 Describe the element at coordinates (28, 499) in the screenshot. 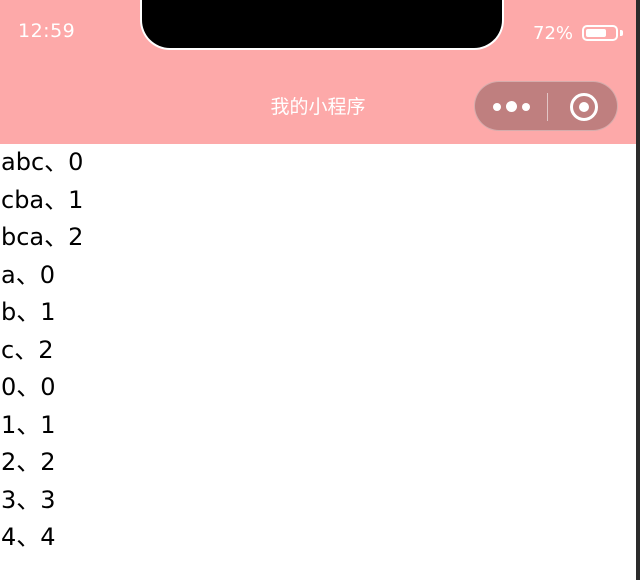

I see `list-item: 3、3` at that location.